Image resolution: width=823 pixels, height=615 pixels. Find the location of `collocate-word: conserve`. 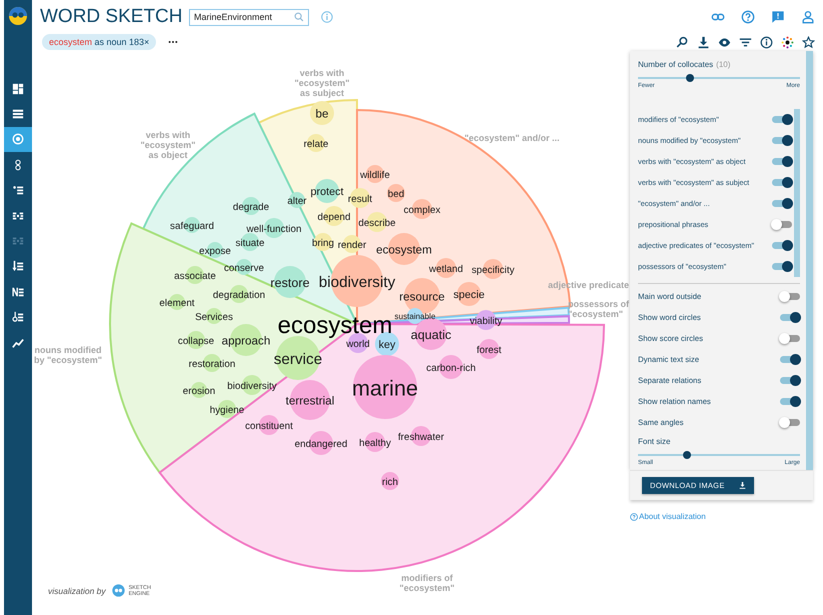

collocate-word: conserve is located at coordinates (244, 268).